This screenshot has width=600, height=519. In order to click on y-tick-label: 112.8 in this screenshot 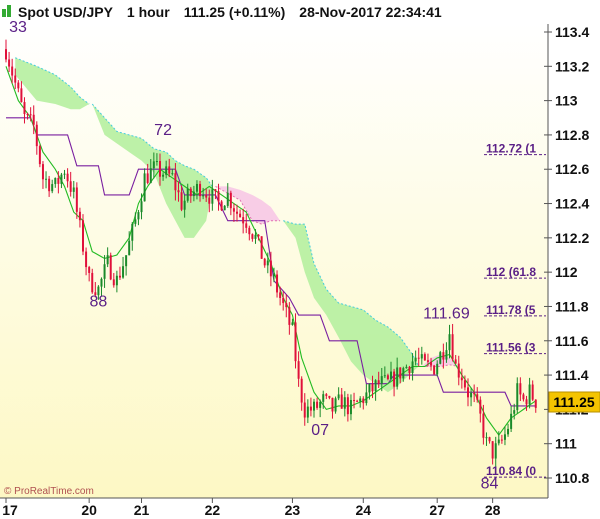, I will do `click(572, 135)`.